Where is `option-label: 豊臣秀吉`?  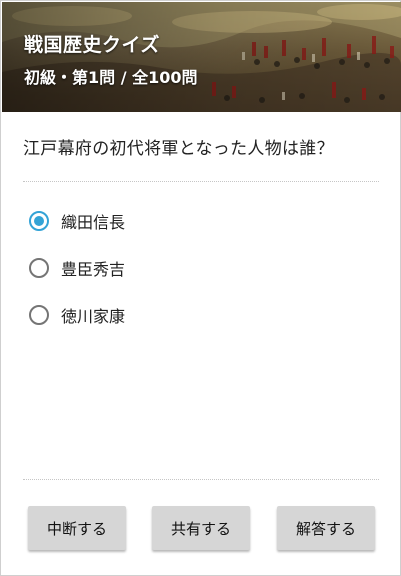
option-label: 豊臣秀吉 is located at coordinates (93, 269).